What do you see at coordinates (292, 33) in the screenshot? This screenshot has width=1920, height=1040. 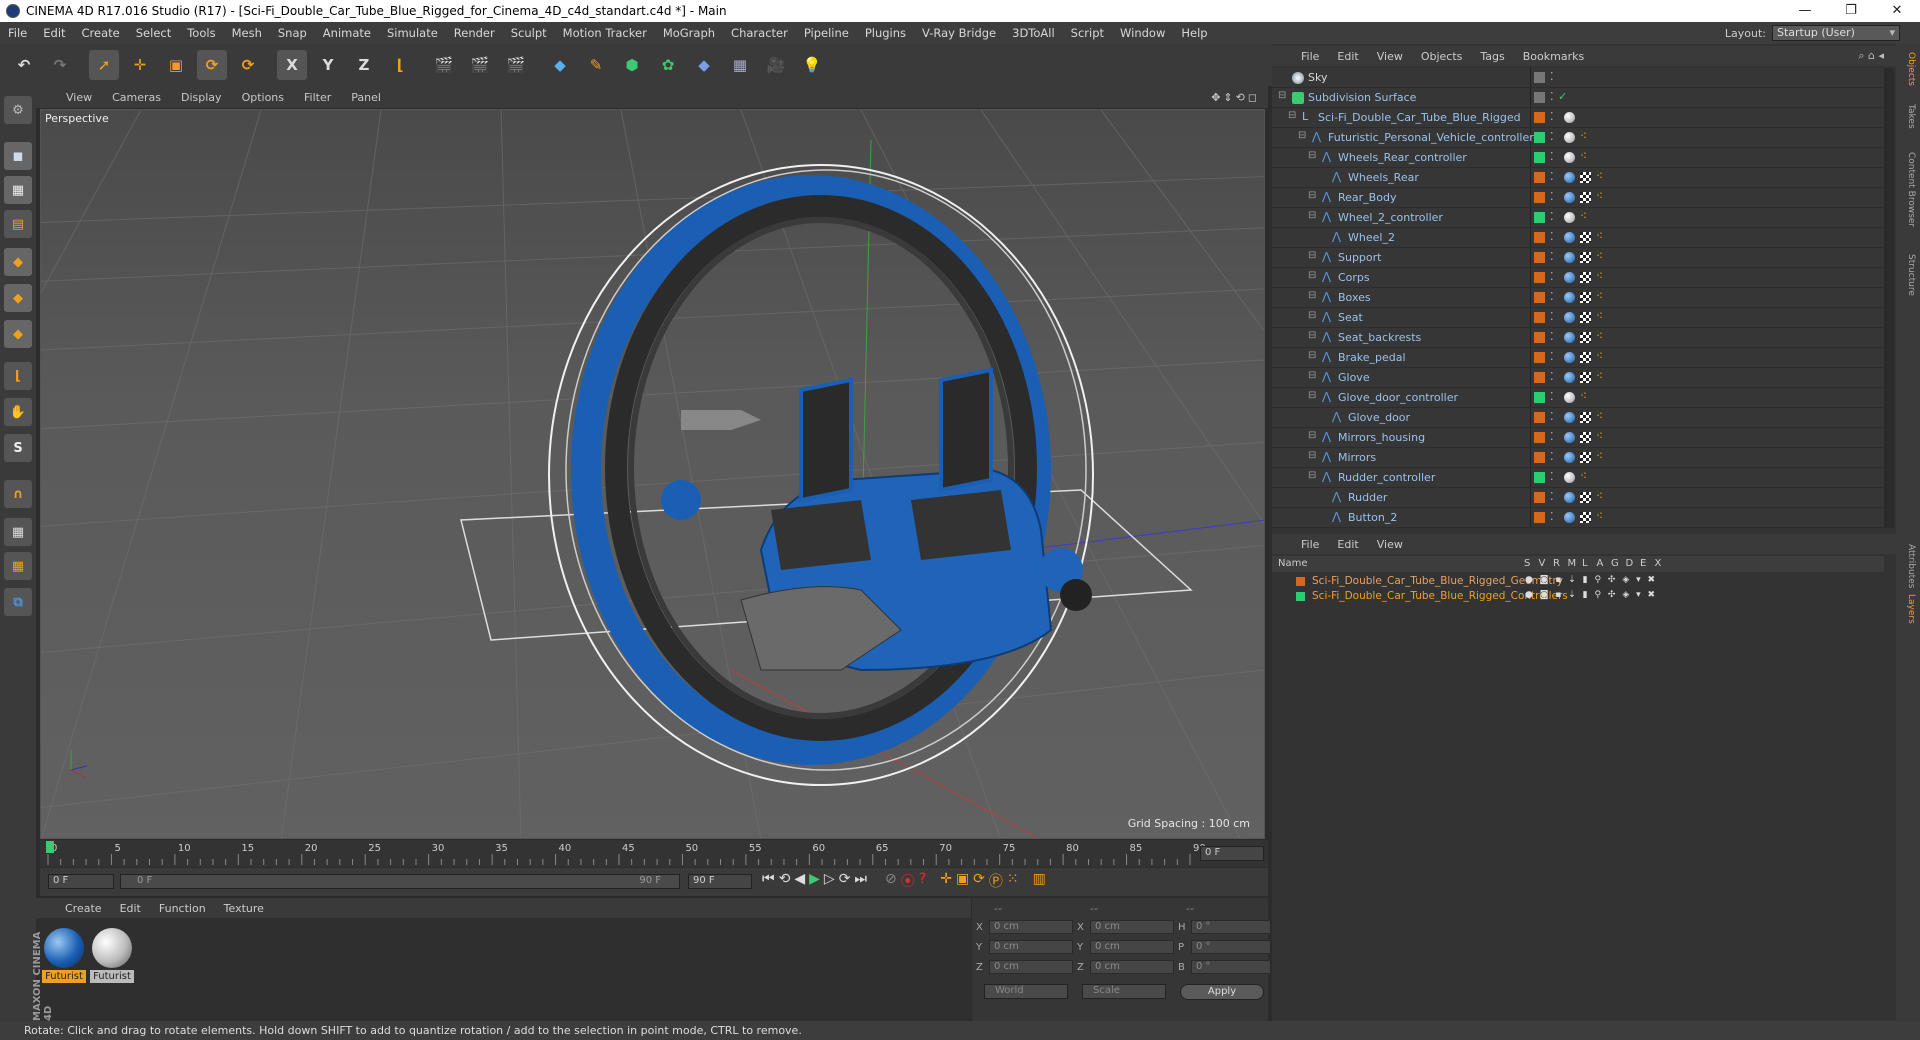 I see `menu-snap: Snap` at bounding box center [292, 33].